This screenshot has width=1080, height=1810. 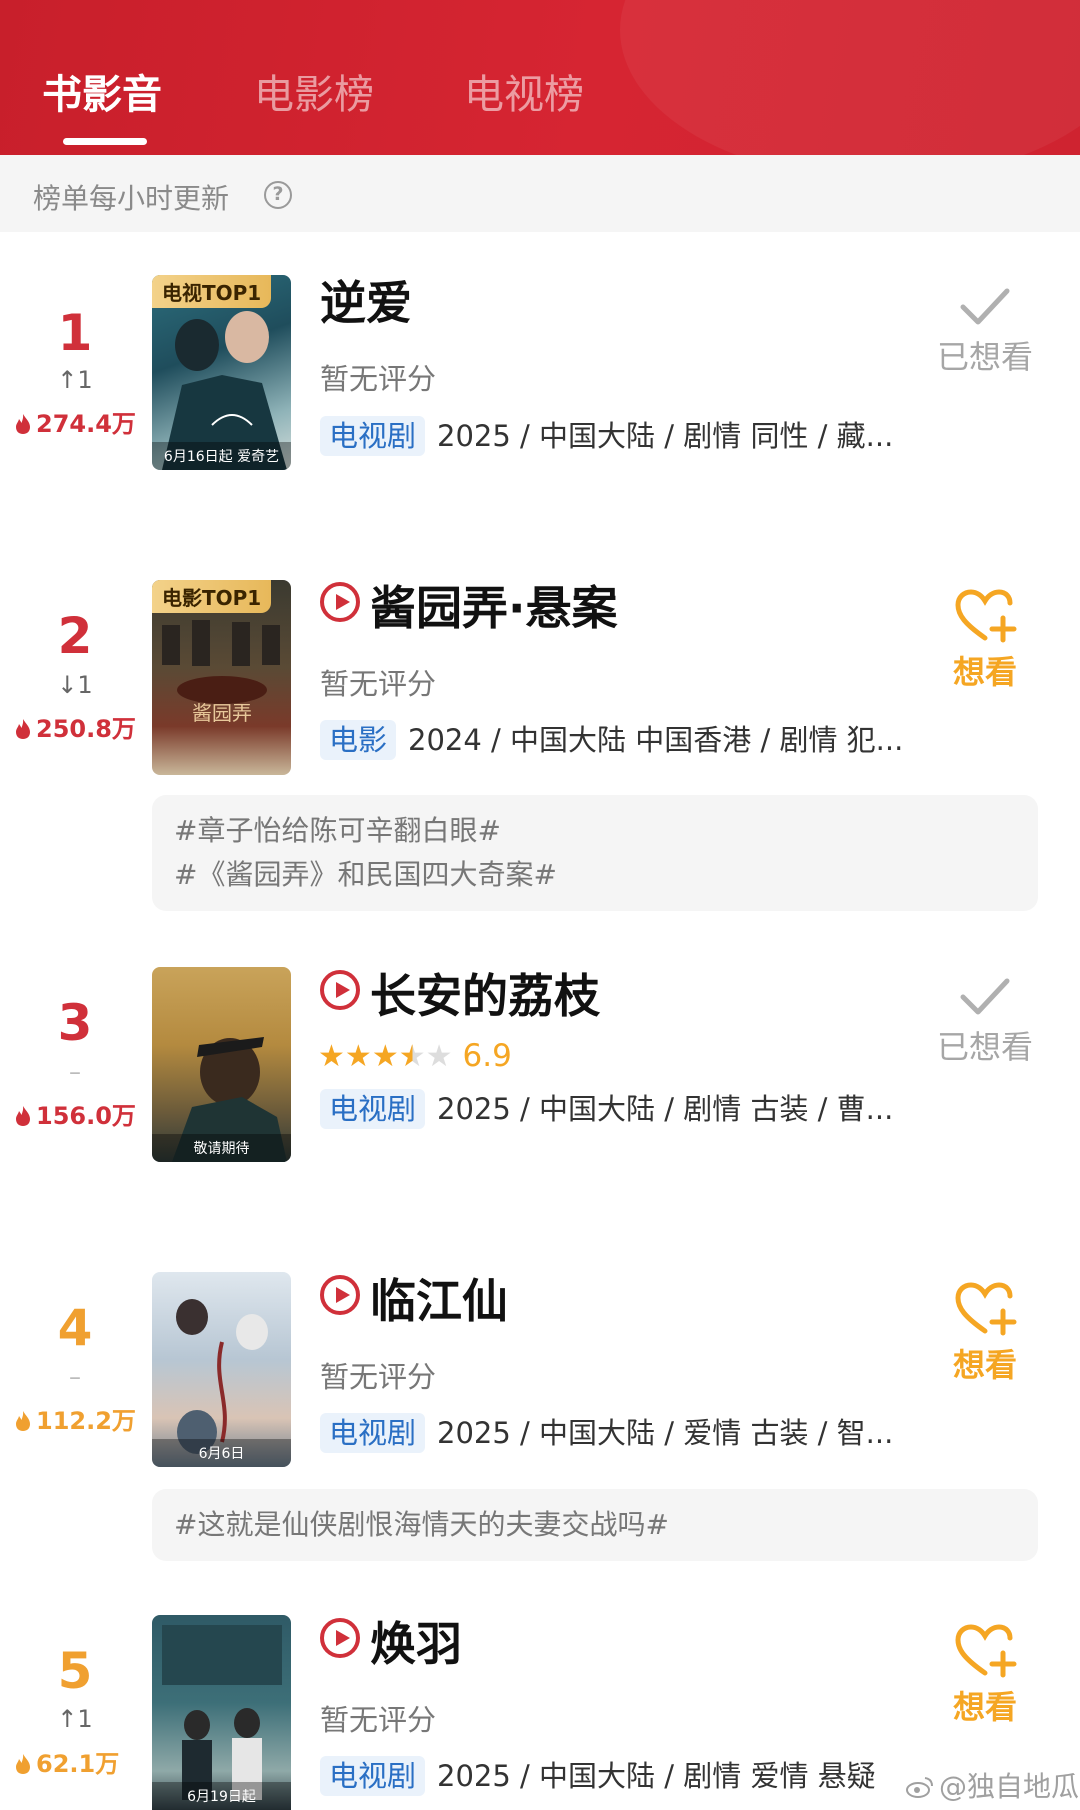 I want to click on rank-number: 4, so click(x=75, y=1328).